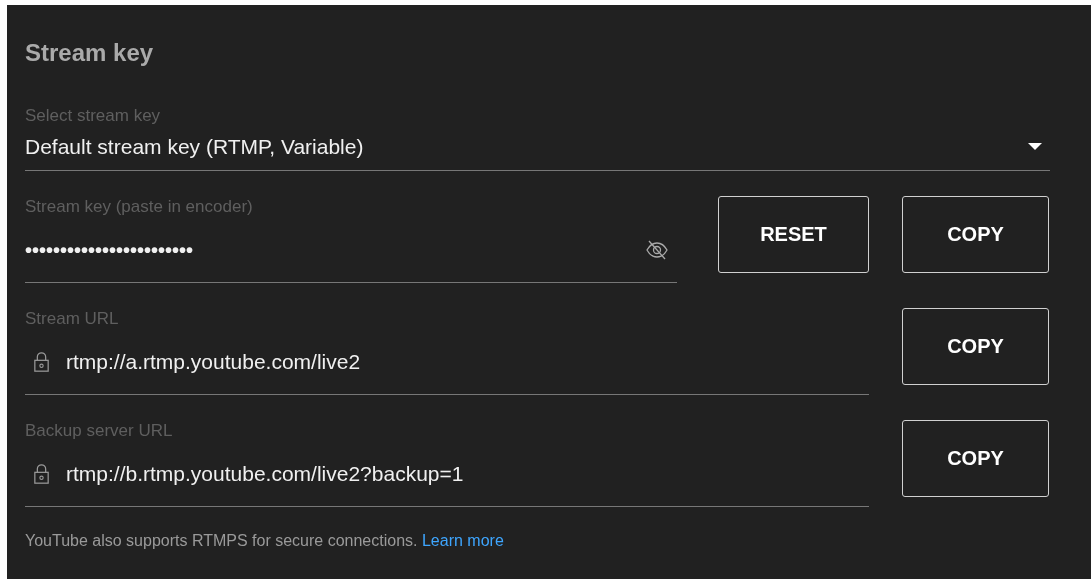  What do you see at coordinates (221, 540) in the screenshot?
I see `help-sentence: YouTube also supports RTMPS for secure connections.` at bounding box center [221, 540].